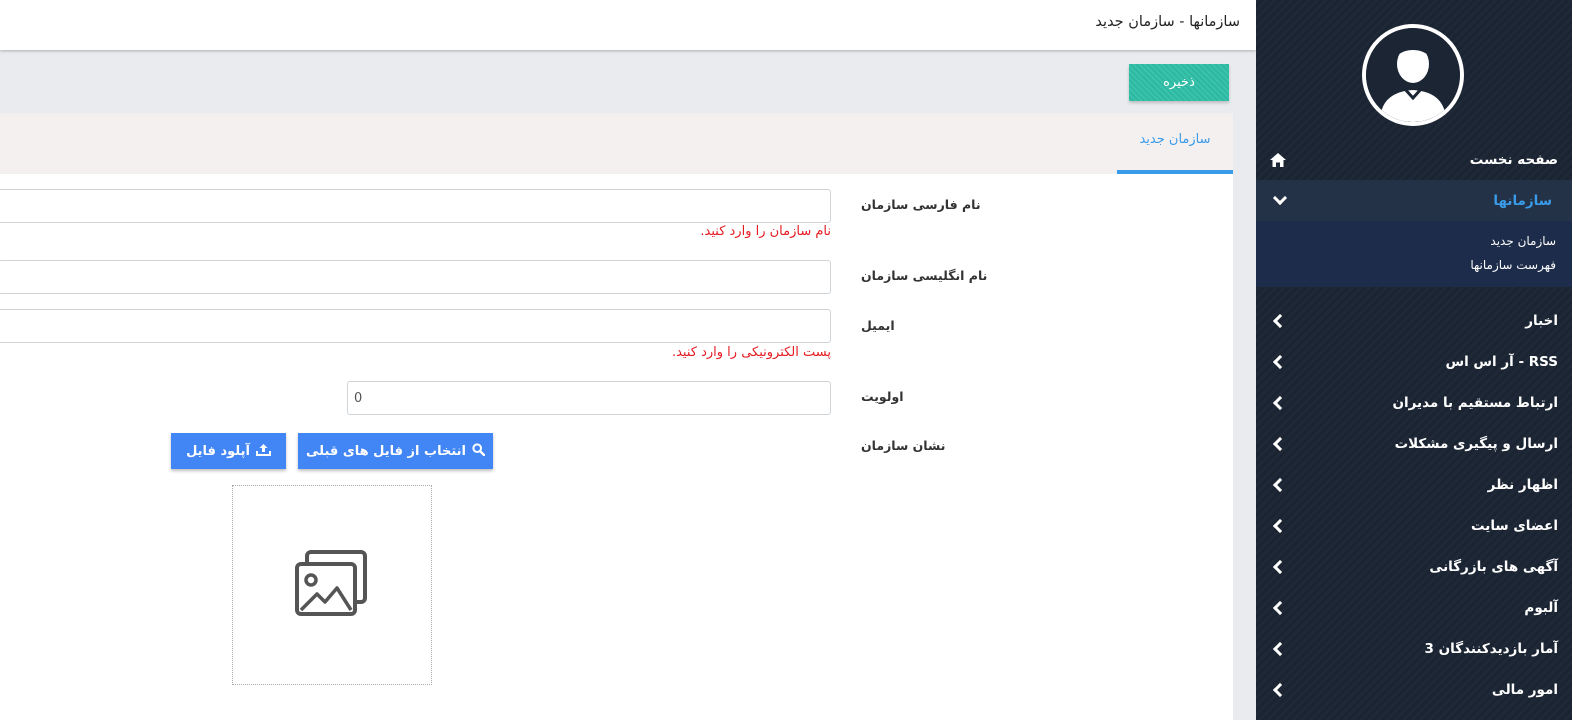  I want to click on sidebar-item-label: آگهی های بازرگانی, so click(1493, 566).